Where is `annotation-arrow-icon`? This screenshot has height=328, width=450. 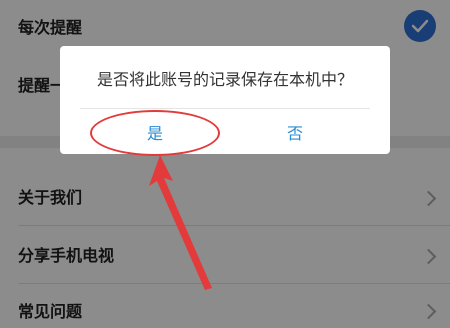
annotation-arrow-icon is located at coordinates (180, 222).